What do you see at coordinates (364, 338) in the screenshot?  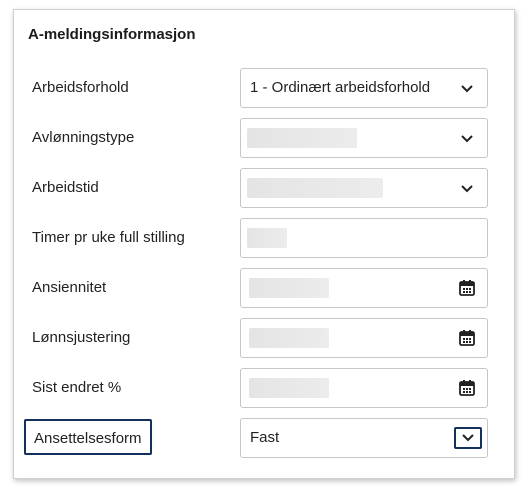 I see `lonnsjustering-date-input` at bounding box center [364, 338].